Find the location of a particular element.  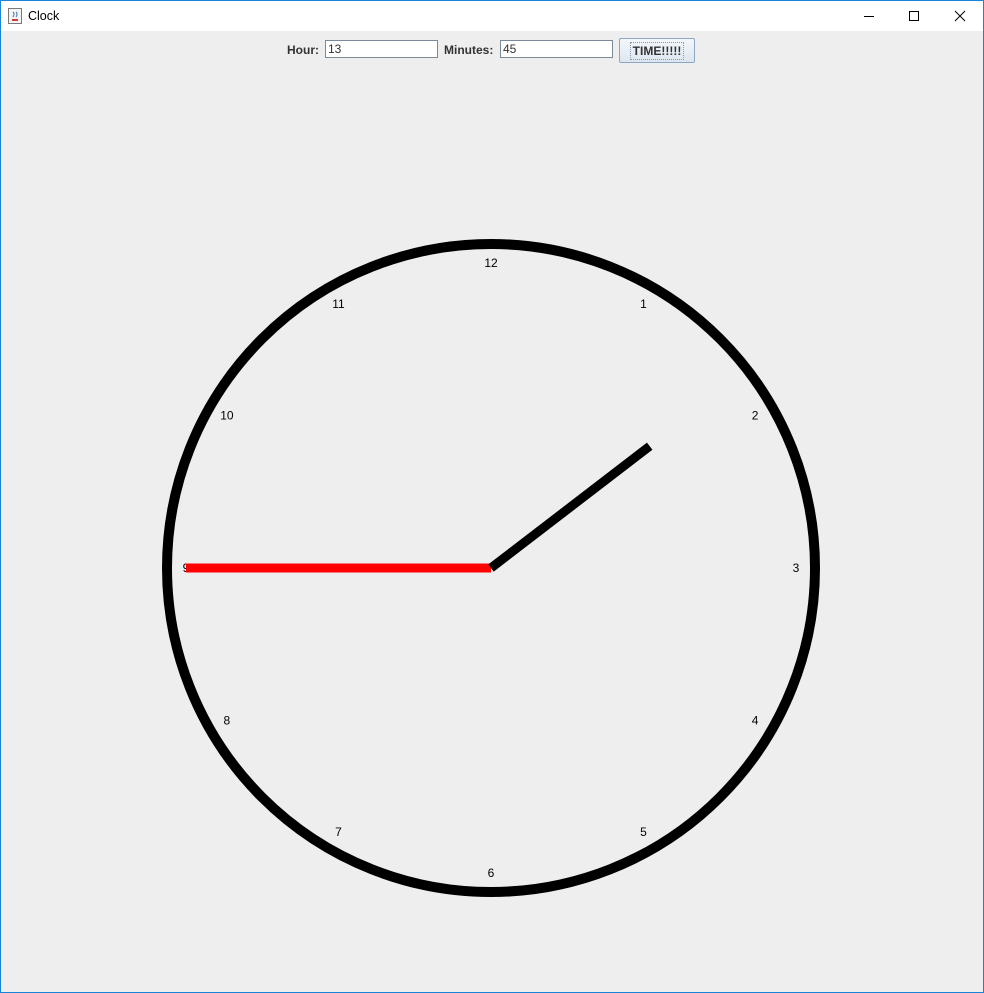

clock-number-11: 11 is located at coordinates (338, 304).